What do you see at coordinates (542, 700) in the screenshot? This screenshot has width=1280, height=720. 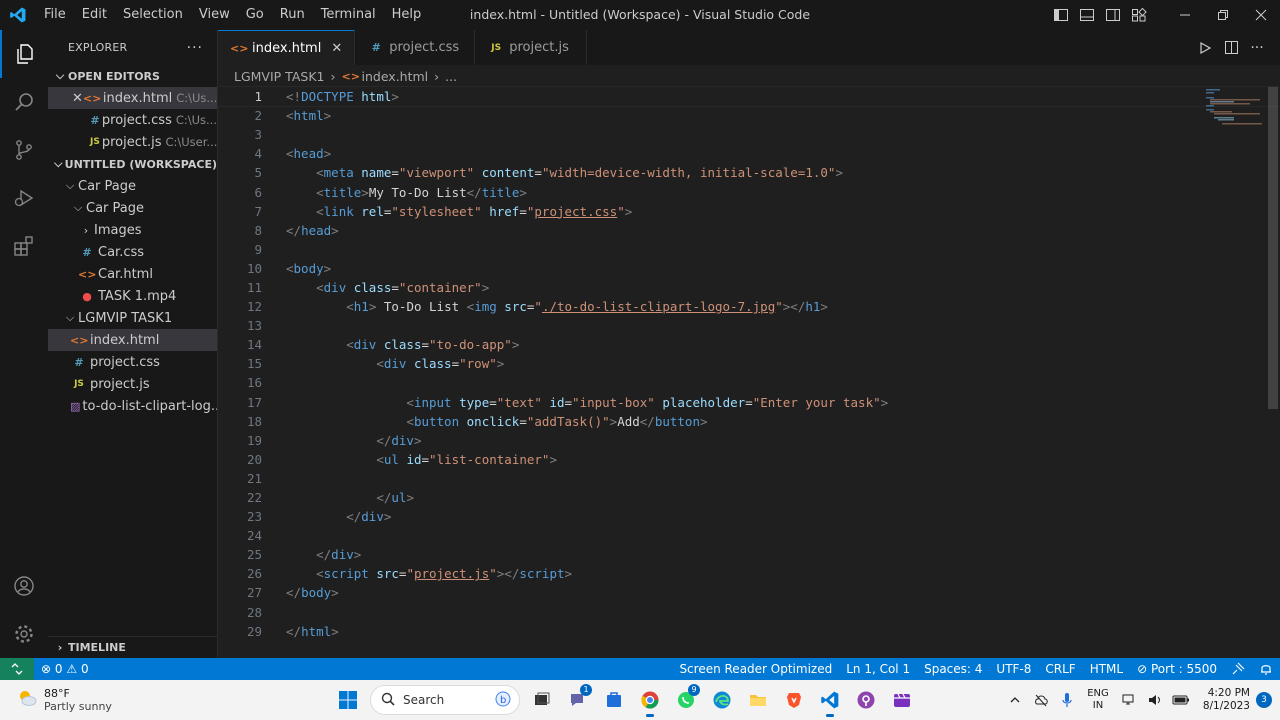 I see `task-view-icon` at bounding box center [542, 700].